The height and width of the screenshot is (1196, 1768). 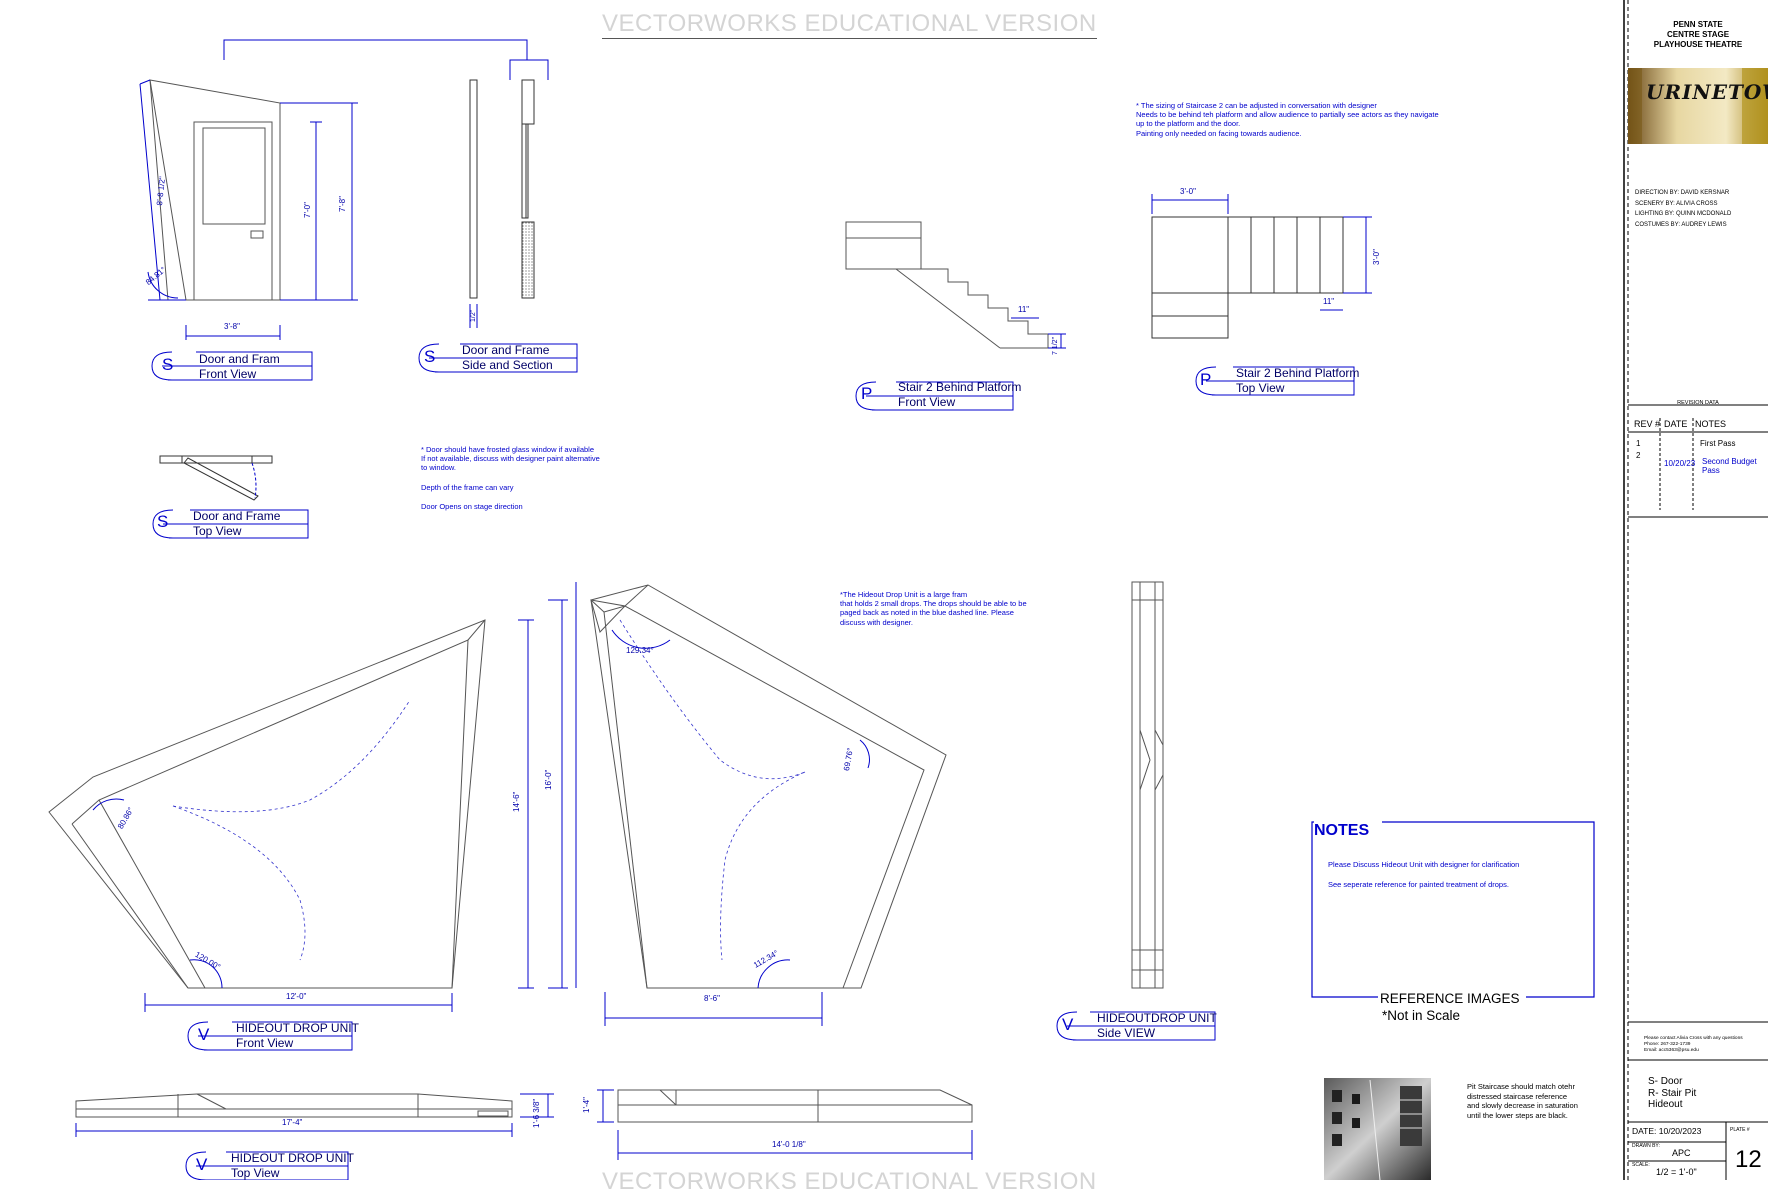 What do you see at coordinates (1698, 24) in the screenshot?
I see `org-line-1: PENN STATE` at bounding box center [1698, 24].